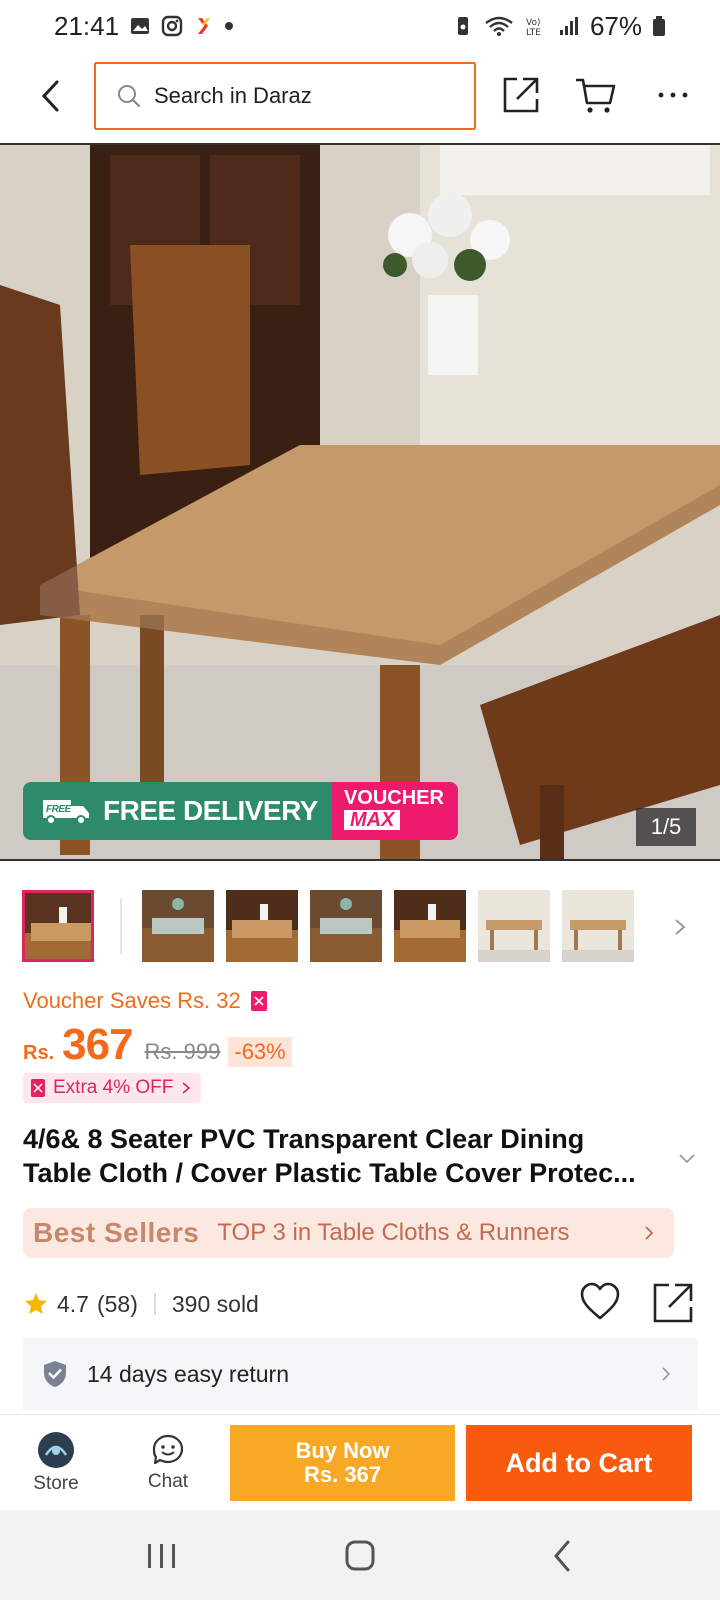 The height and width of the screenshot is (1600, 720). What do you see at coordinates (59, 809) in the screenshot?
I see `free-tag: FREE` at bounding box center [59, 809].